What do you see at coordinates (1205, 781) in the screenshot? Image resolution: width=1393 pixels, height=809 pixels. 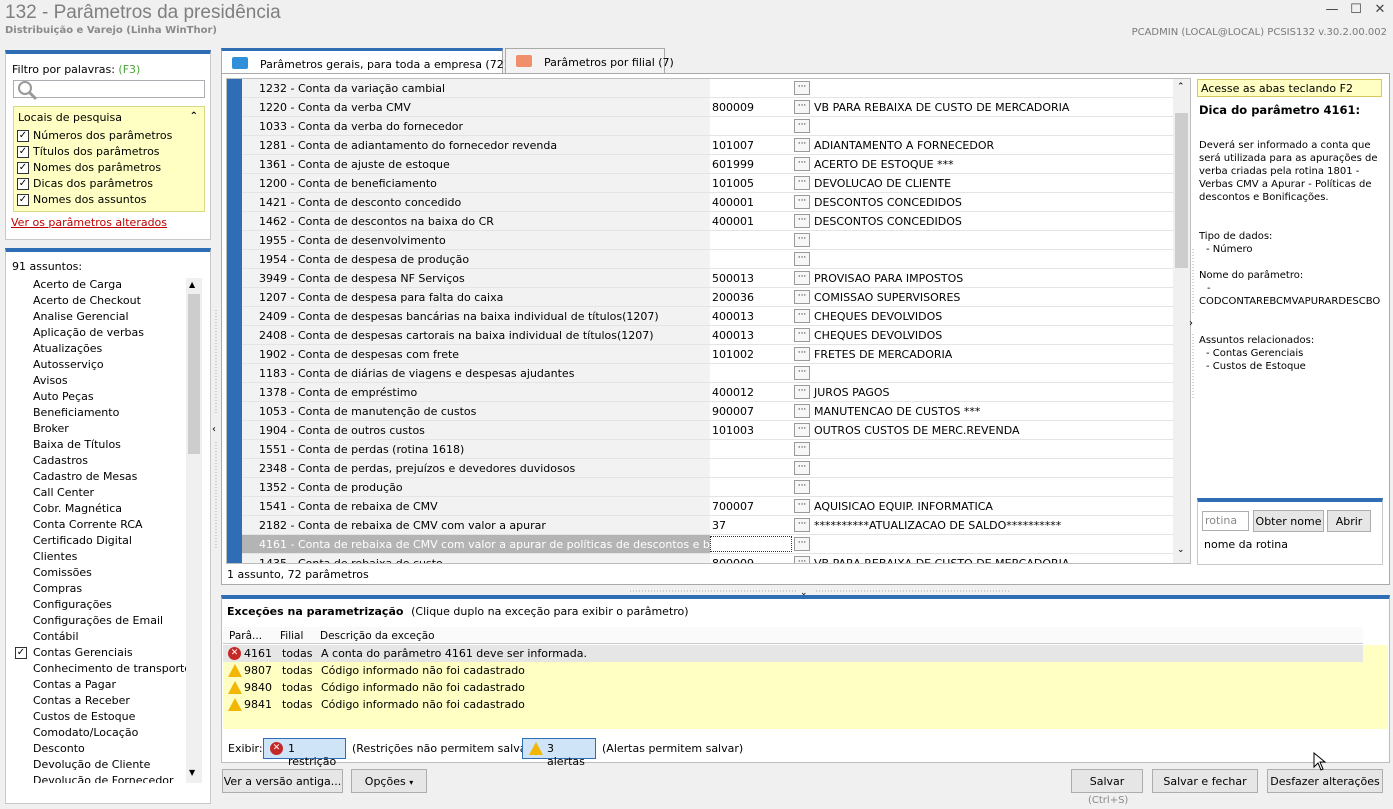 I see `save-close-button: Salvar e fechar` at bounding box center [1205, 781].